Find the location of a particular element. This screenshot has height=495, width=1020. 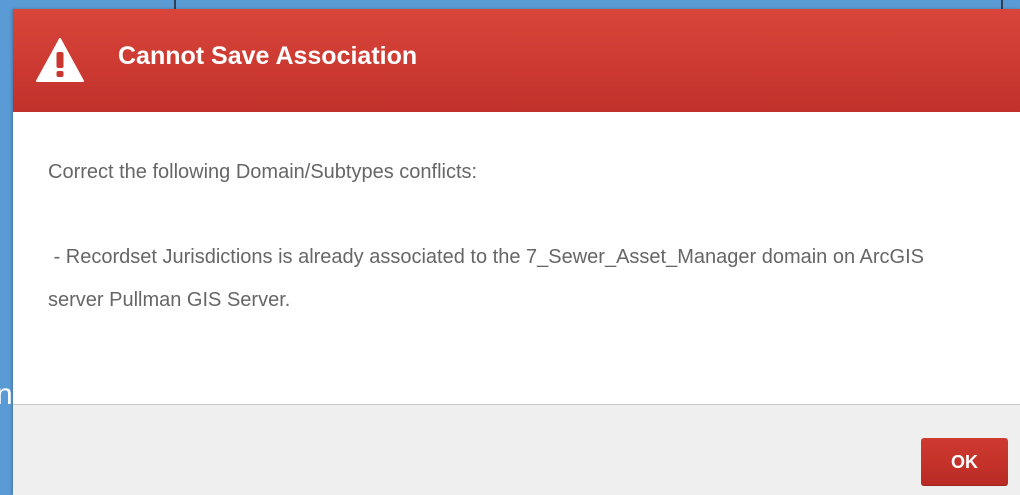

ok-button: OK is located at coordinates (964, 462).